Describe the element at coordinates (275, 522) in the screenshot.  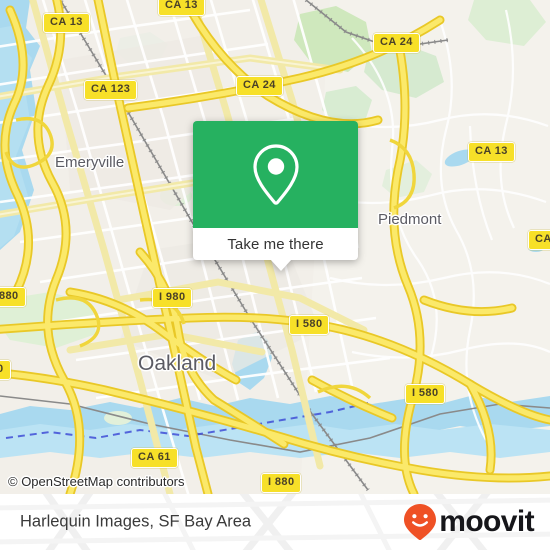
I see `footer-bar: Harlequin Images, SF Bay Area moovit` at that location.